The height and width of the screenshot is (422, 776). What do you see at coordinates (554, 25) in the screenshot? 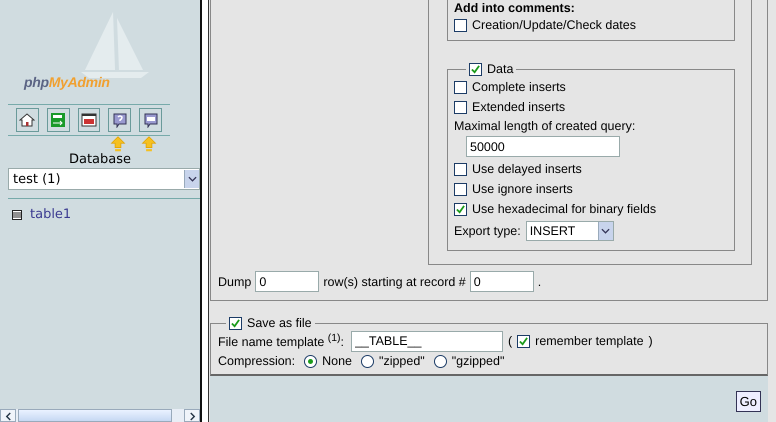
I see `checkbox-label: Creation/Update/Check dates` at bounding box center [554, 25].